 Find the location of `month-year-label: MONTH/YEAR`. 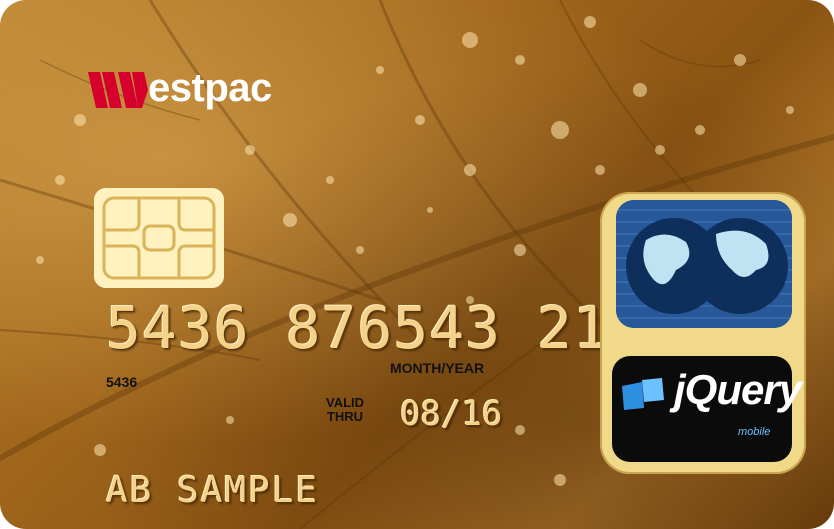

month-year-label: MONTH/YEAR is located at coordinates (437, 368).